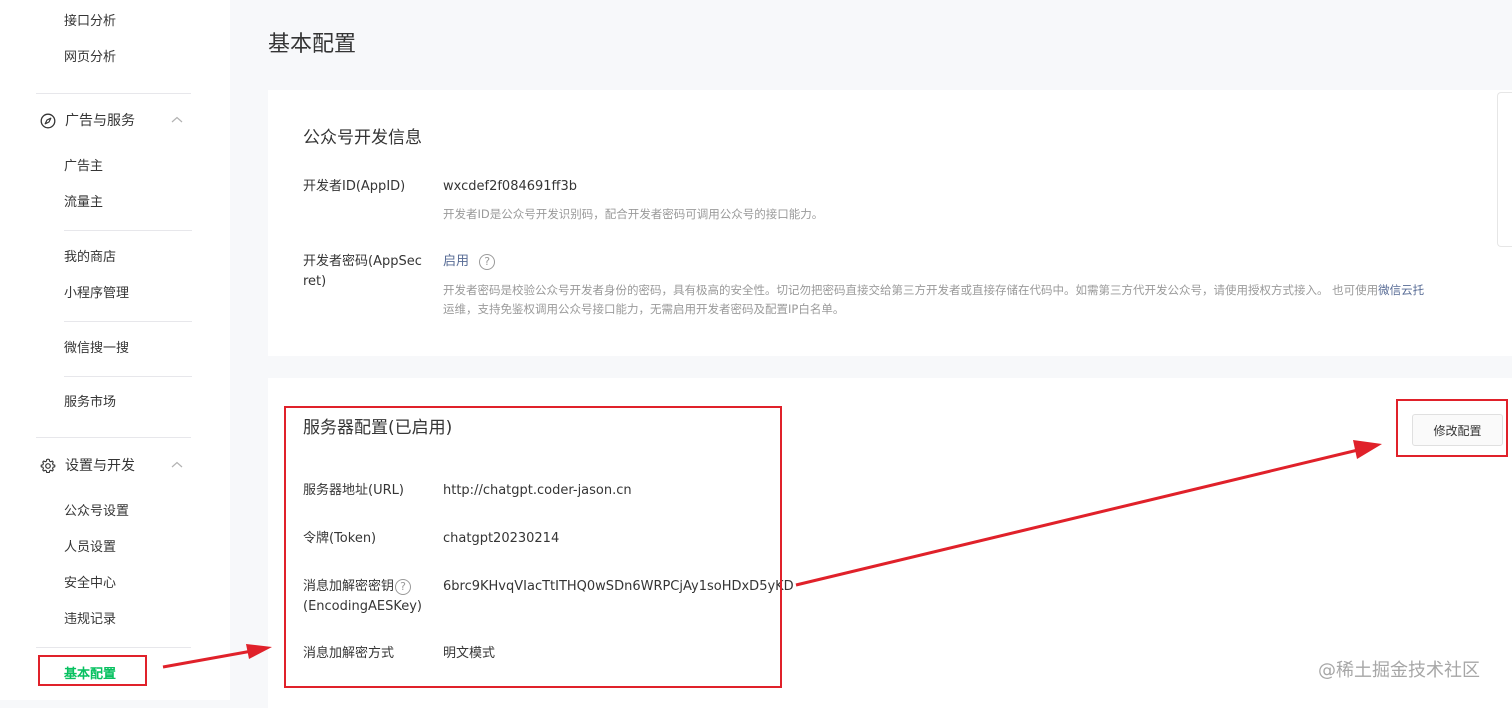 The height and width of the screenshot is (708, 1512). I want to click on sidebar-item-api-analysis: 接口分析, so click(90, 22).